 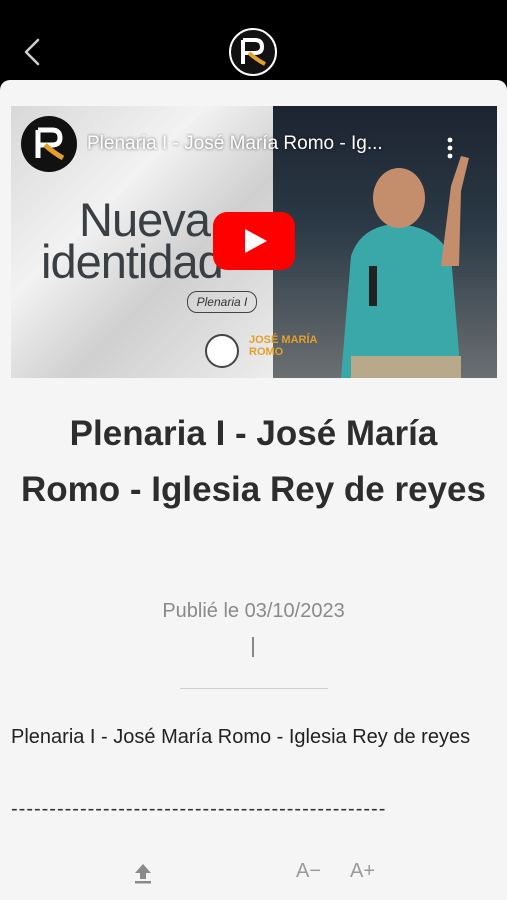 I want to click on youtube-play-icon, so click(x=254, y=241).